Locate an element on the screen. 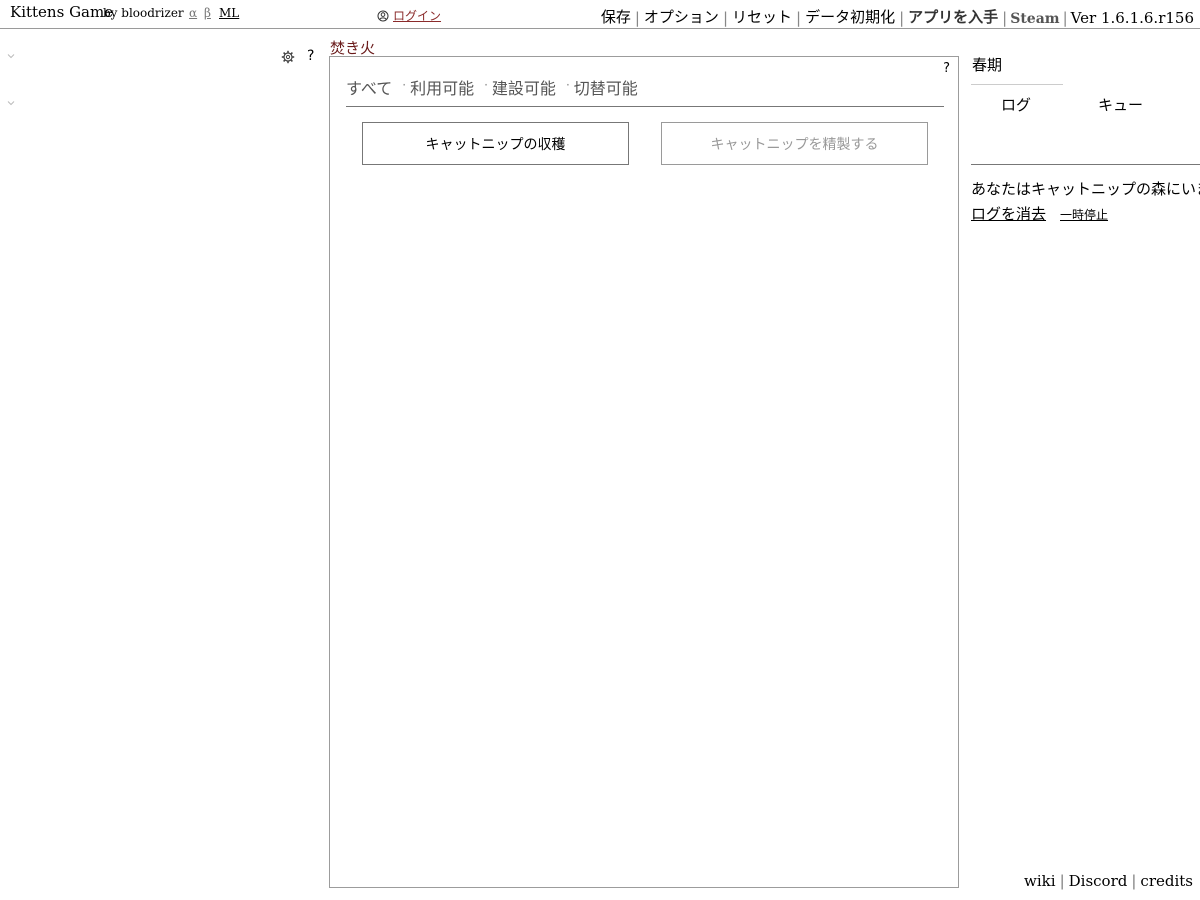  panel-help-button: ? is located at coordinates (946, 68).